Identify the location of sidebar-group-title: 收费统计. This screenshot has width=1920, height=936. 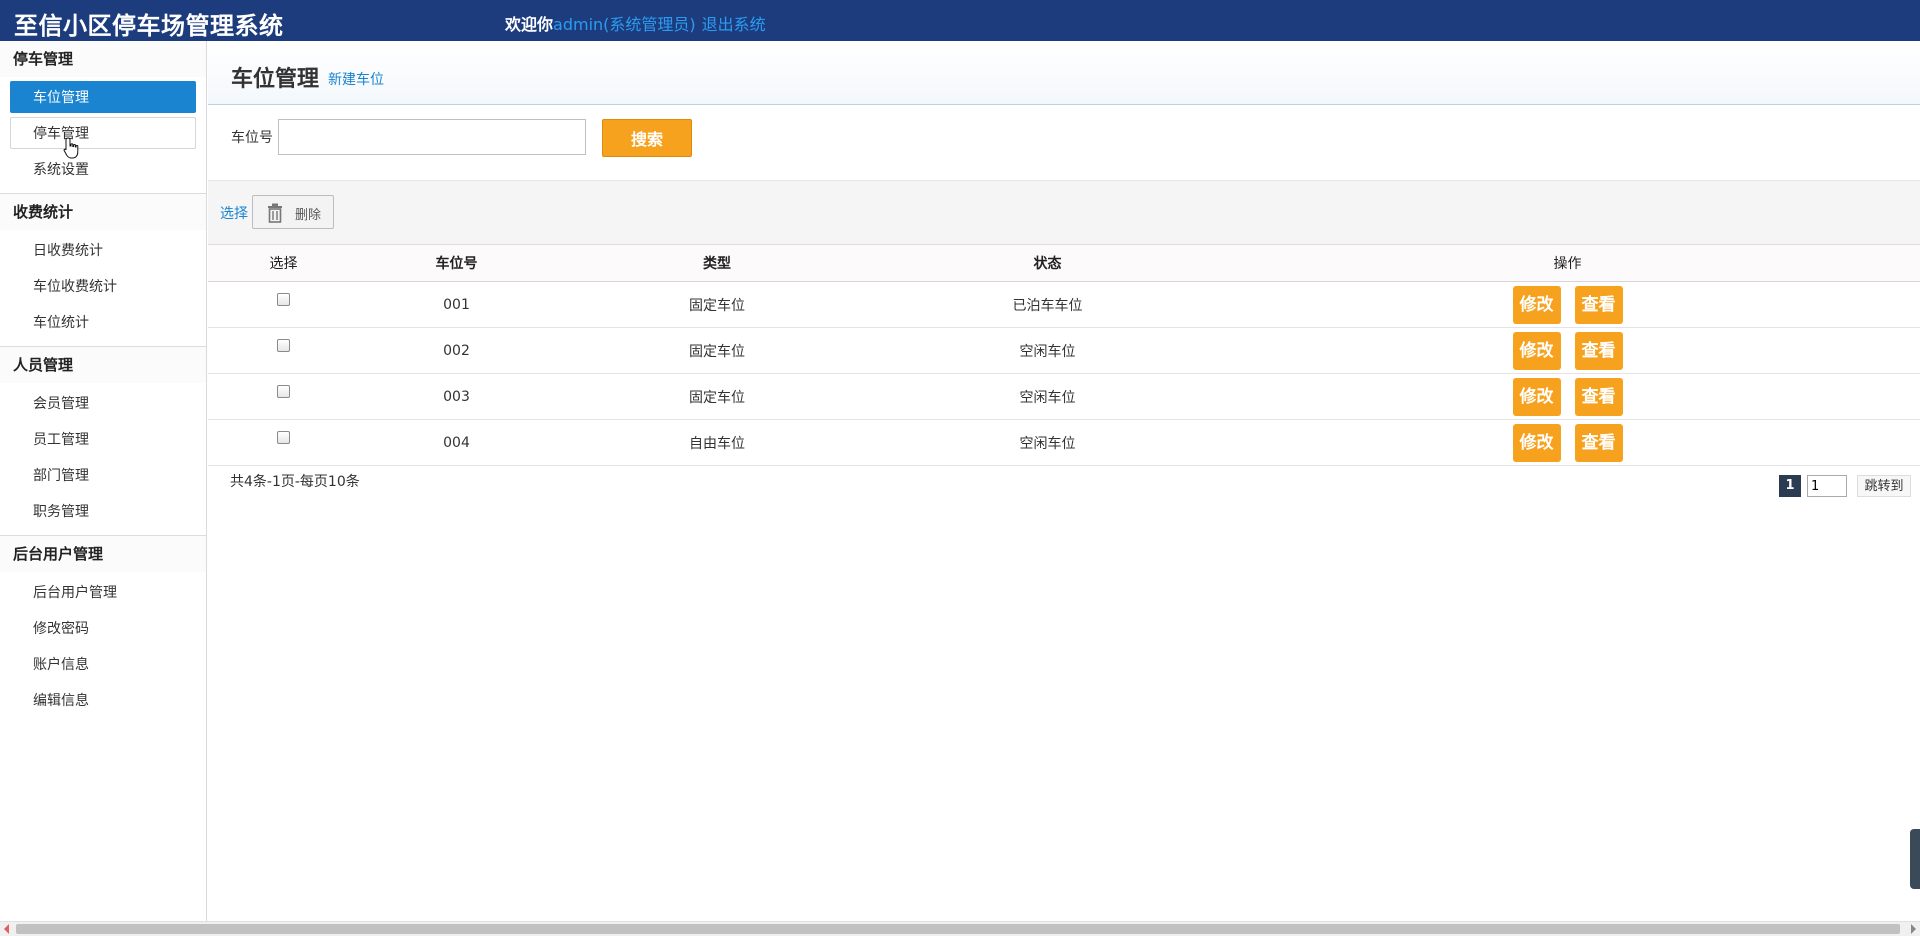
(103, 212).